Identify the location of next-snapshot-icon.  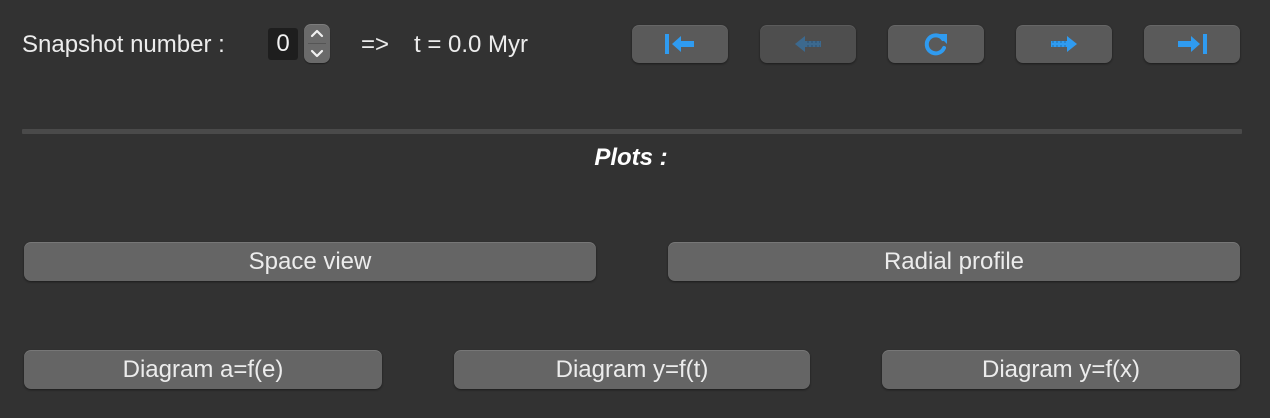
(1064, 44).